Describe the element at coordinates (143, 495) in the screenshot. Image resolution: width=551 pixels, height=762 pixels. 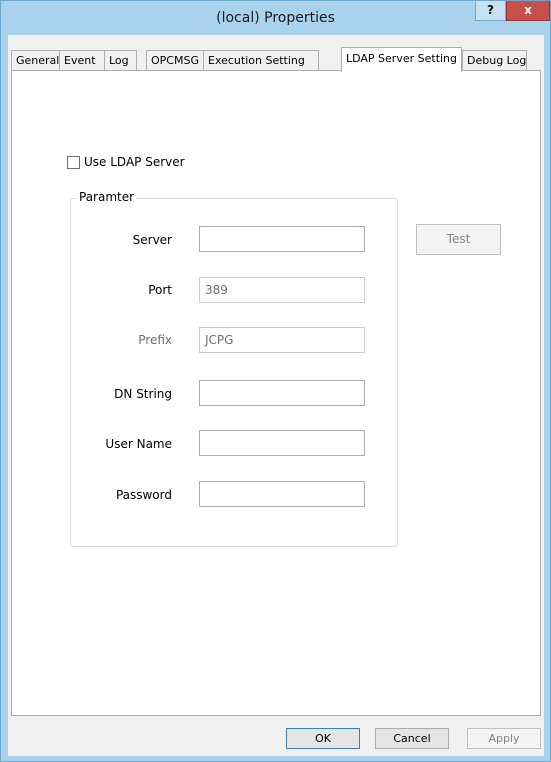
I see `password-label: Password` at that location.